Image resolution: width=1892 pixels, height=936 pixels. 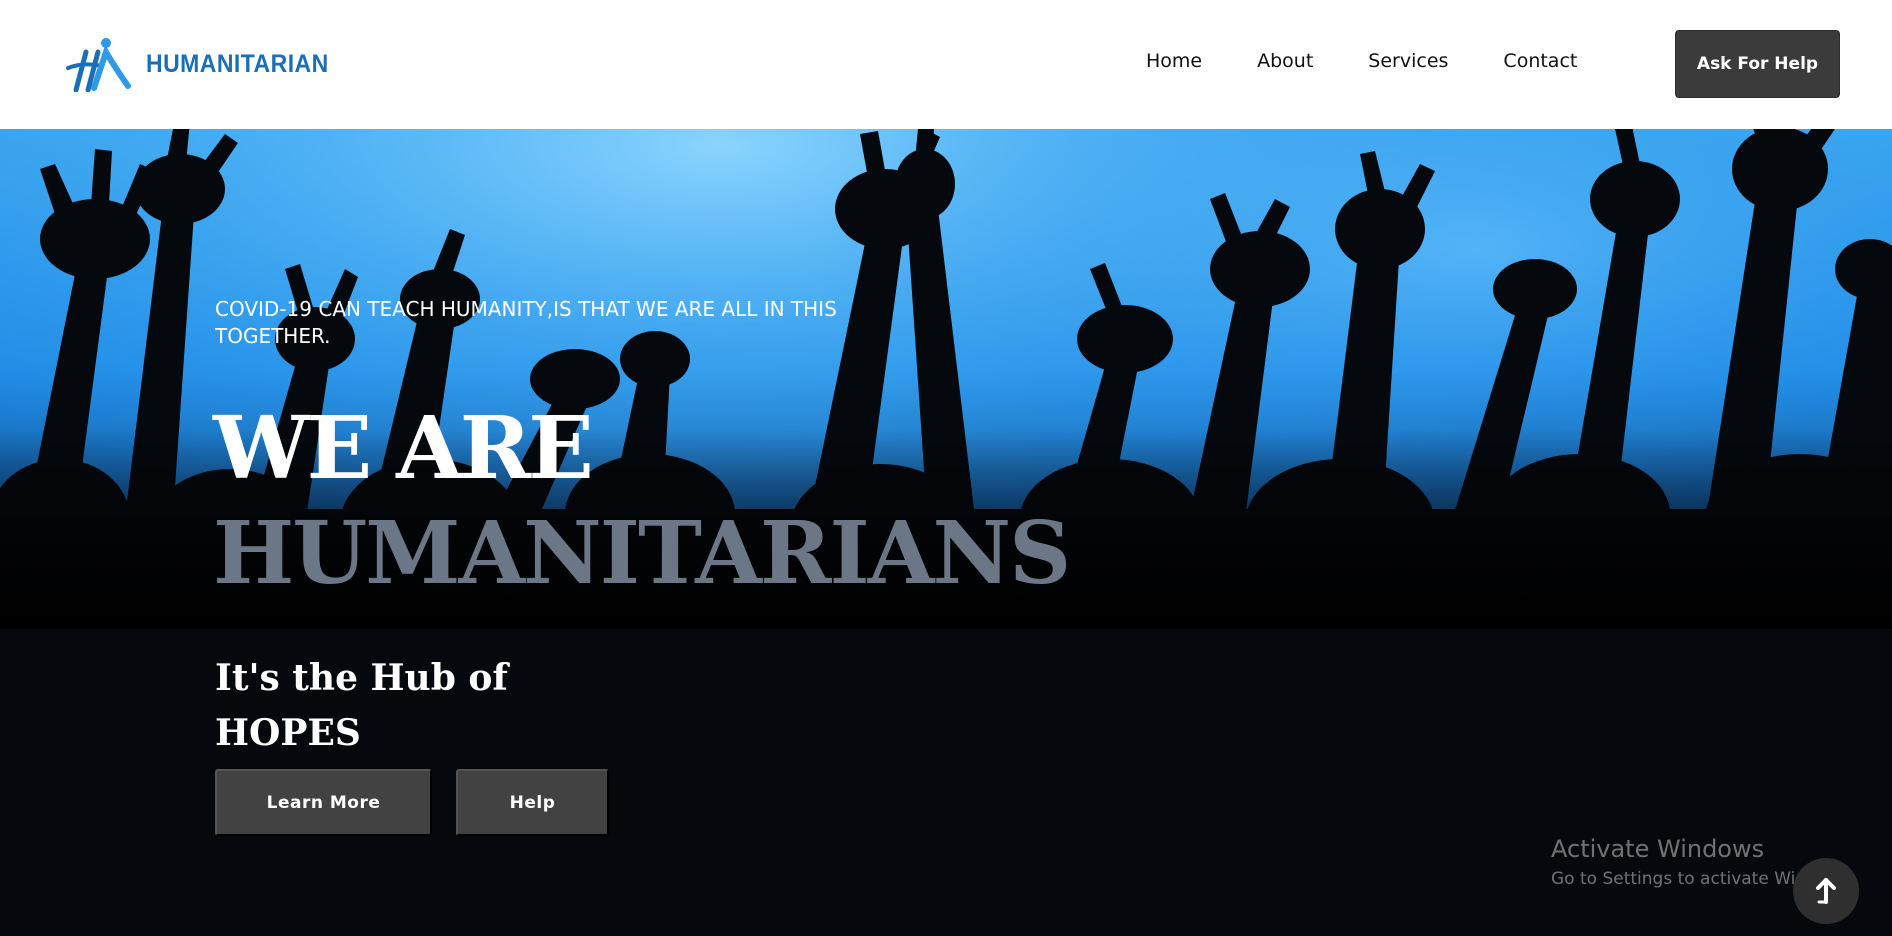 I want to click on main-nav: Home About Services Contact, so click(x=1389, y=61).